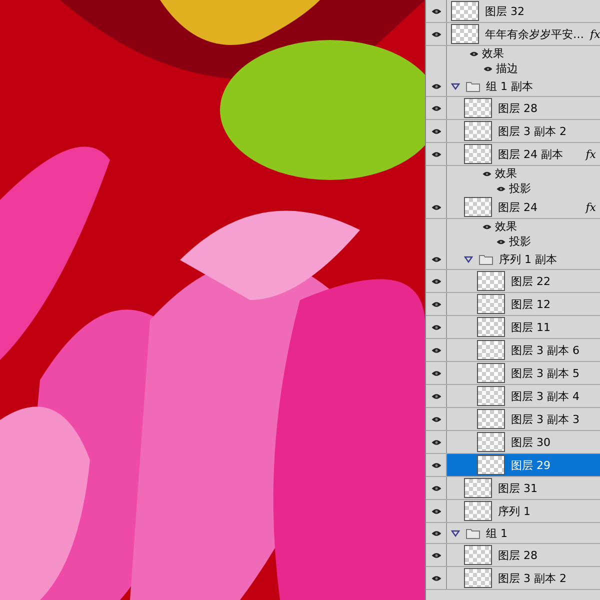  I want to click on layer-name: 图层 3 副本 3, so click(545, 419).